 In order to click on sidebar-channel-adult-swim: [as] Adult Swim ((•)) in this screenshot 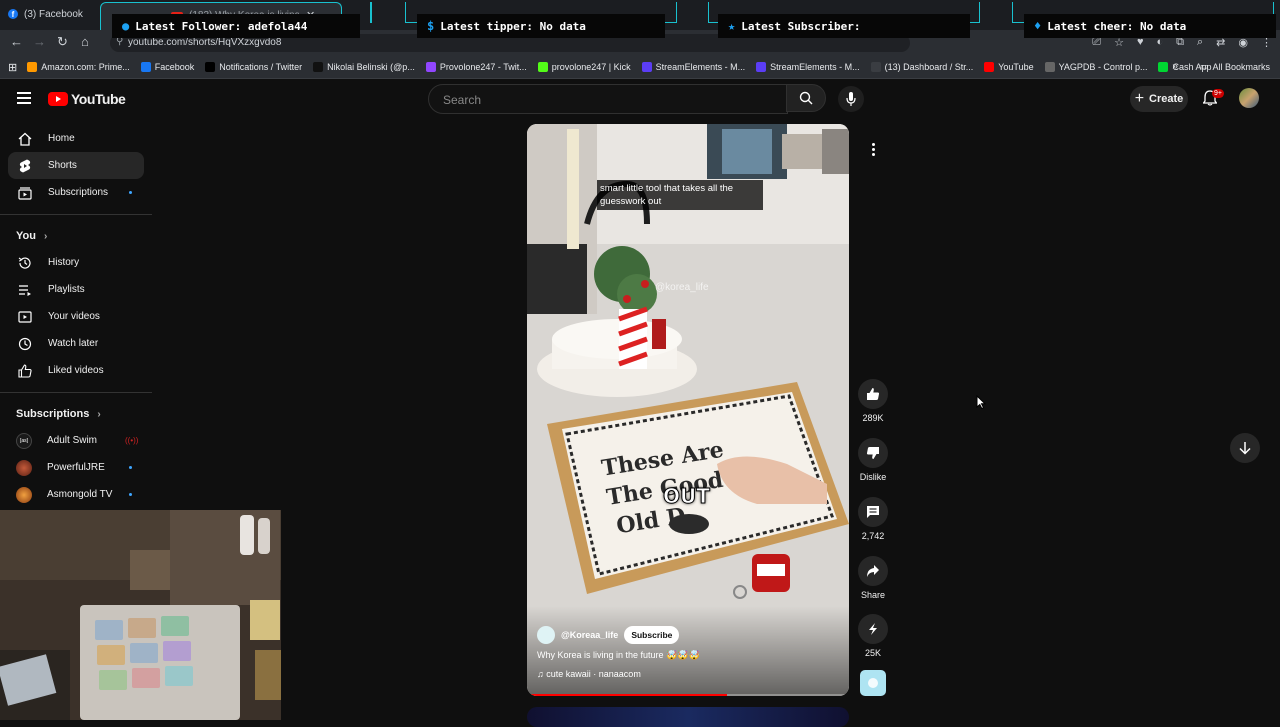, I will do `click(76, 440)`.